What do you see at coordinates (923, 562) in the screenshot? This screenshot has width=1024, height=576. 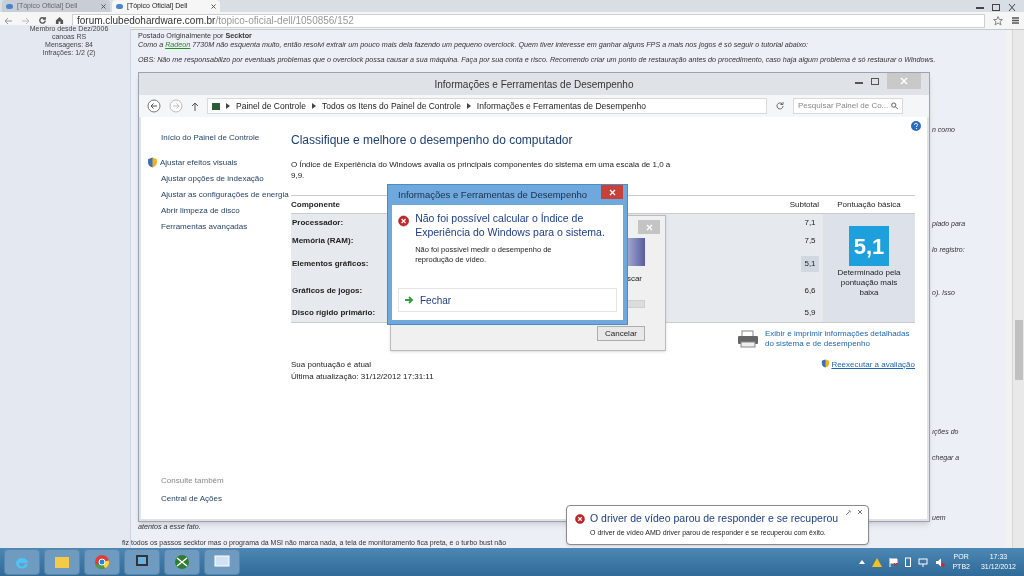 I see `network-status-icon` at bounding box center [923, 562].